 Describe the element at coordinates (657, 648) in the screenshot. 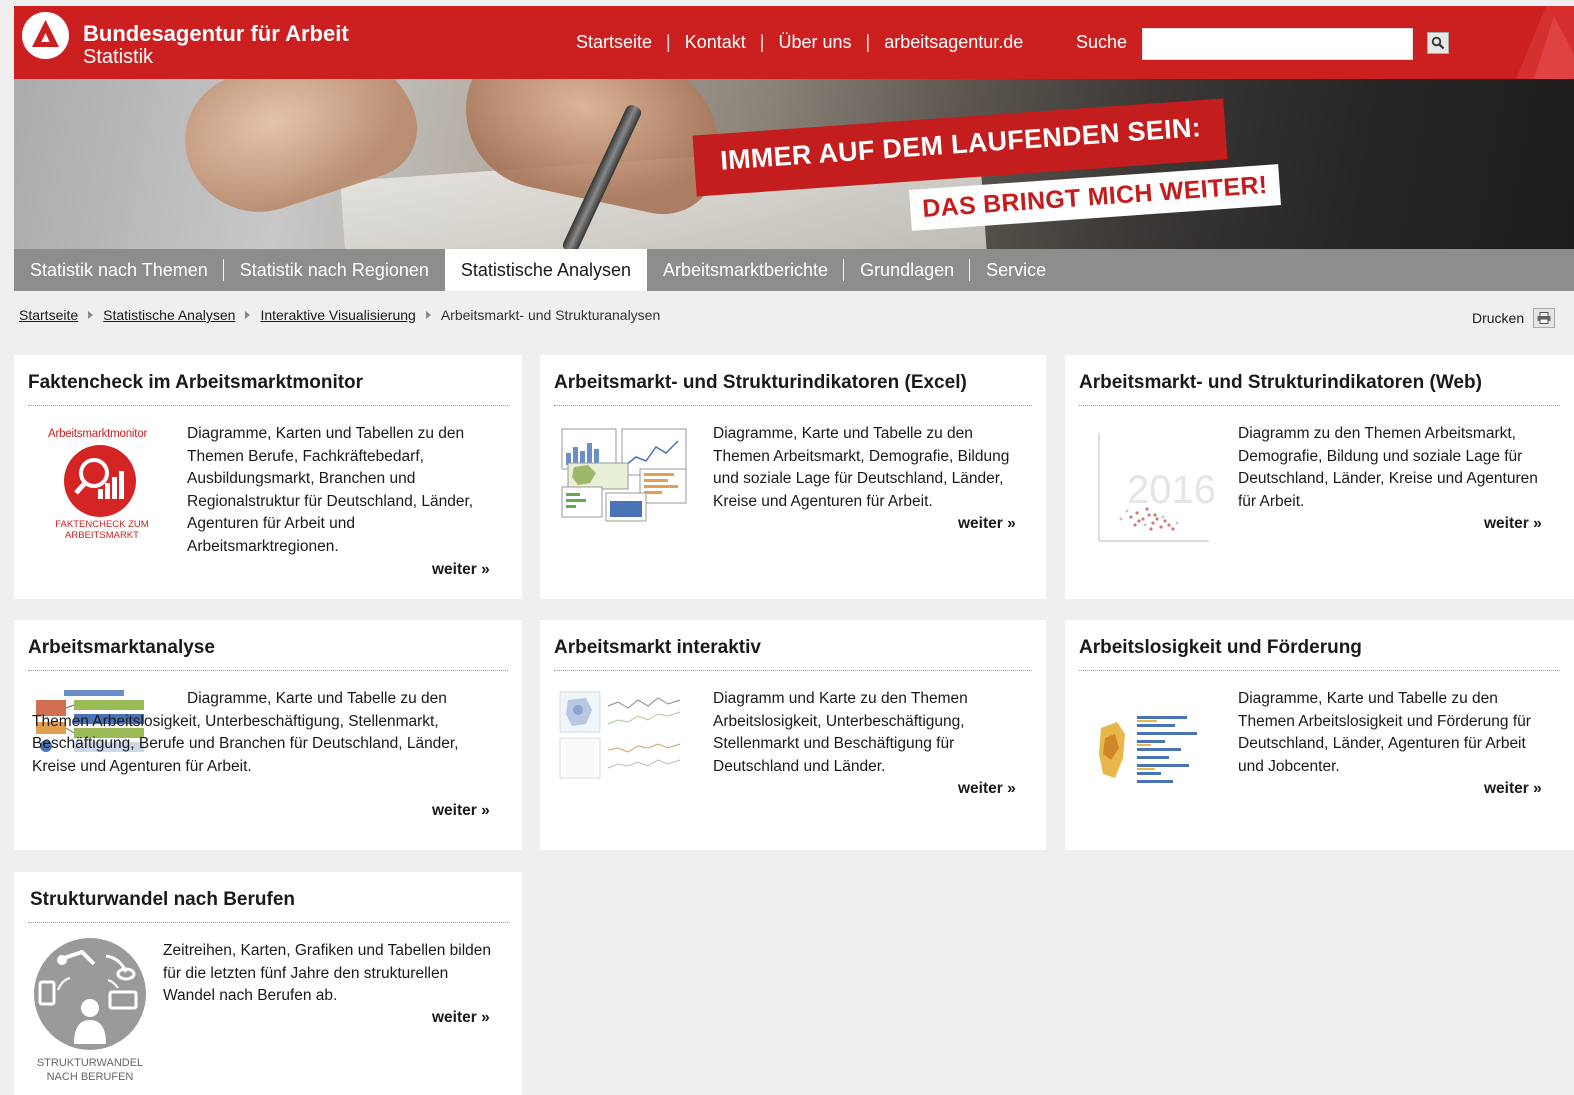

I see `card-title: Arbeitsmarkt interaktiv` at that location.